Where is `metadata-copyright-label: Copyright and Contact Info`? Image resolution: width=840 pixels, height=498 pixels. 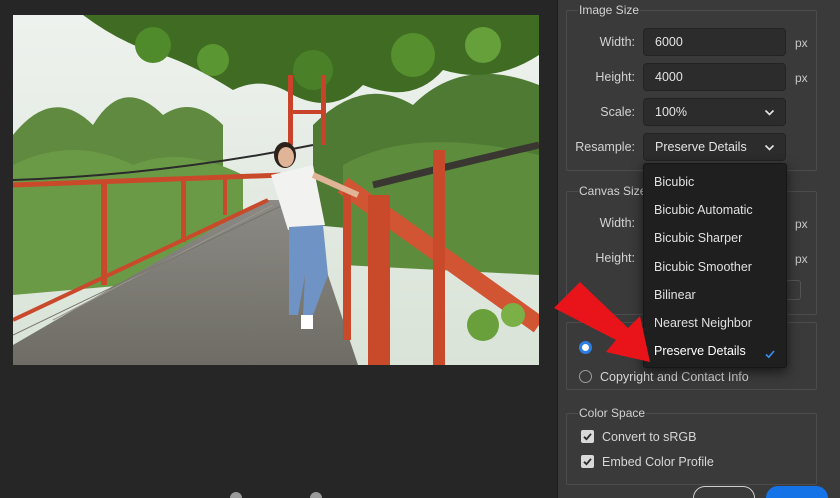
metadata-copyright-label: Copyright and Contact Info is located at coordinates (674, 377).